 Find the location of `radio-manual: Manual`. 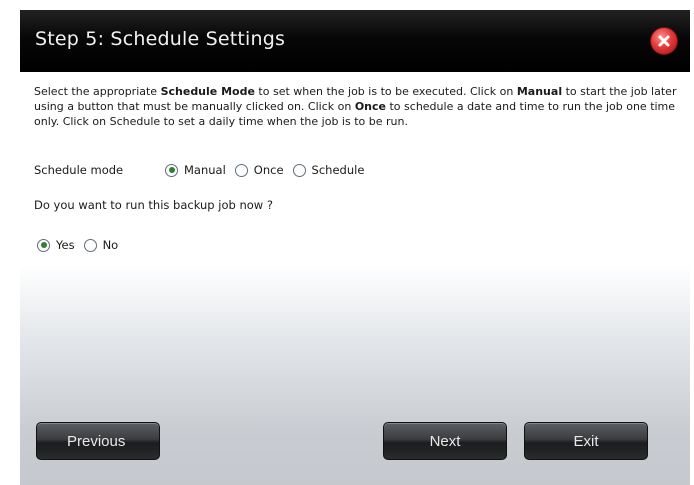

radio-manual: Manual is located at coordinates (195, 170).